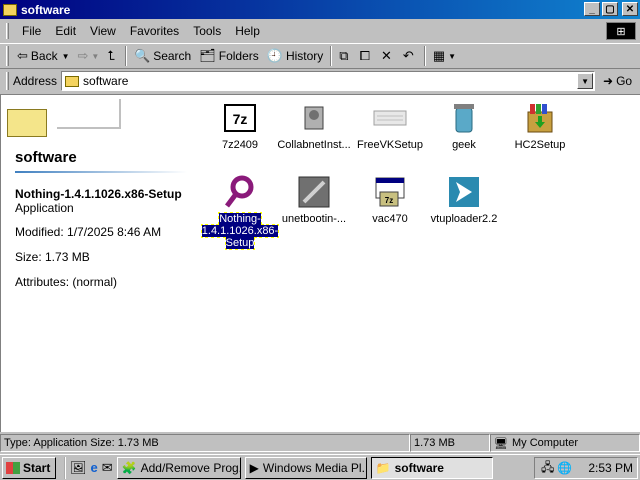  Describe the element at coordinates (544, 443) in the screenshot. I see `zone-label: My Computer` at that location.